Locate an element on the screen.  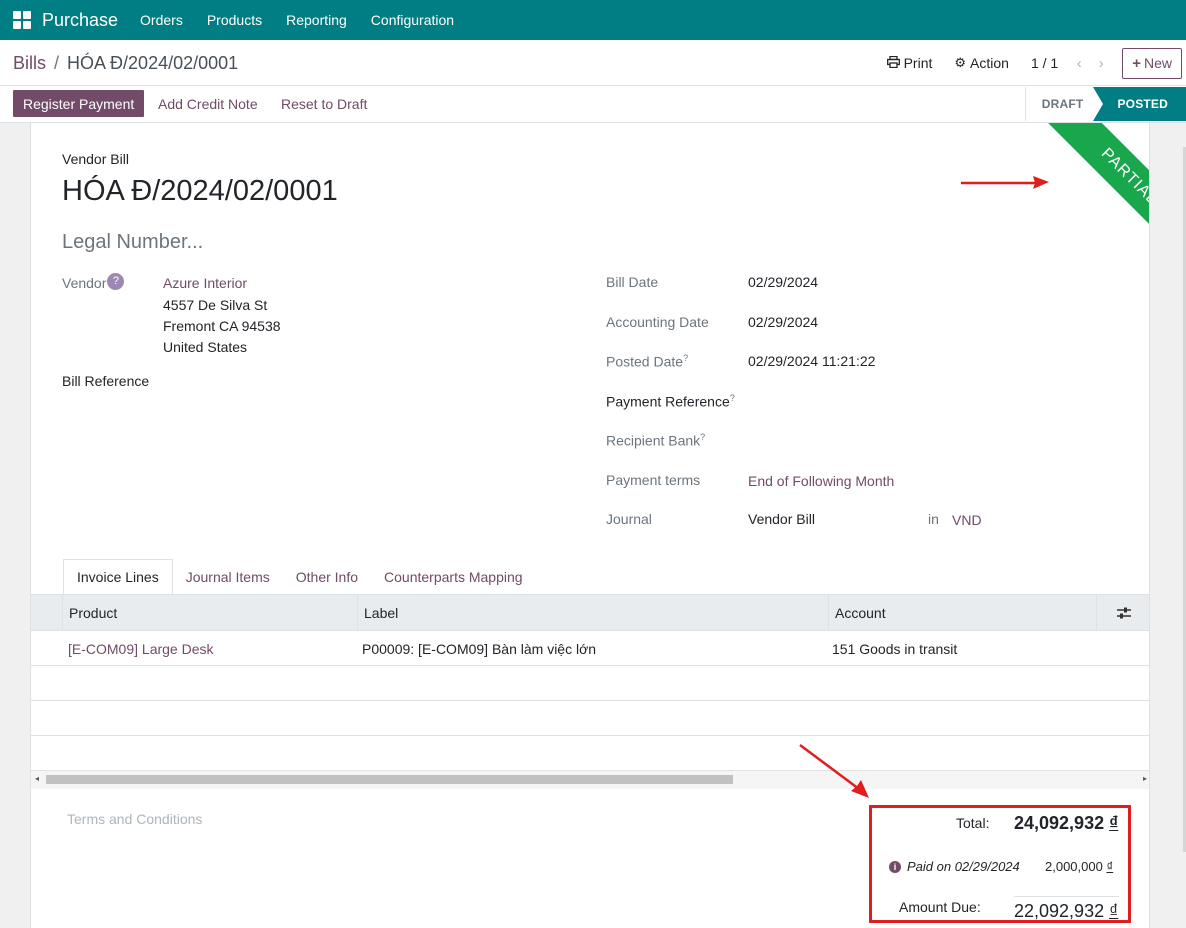
payment-reference-label-text: Payment Reference is located at coordinates (668, 401).